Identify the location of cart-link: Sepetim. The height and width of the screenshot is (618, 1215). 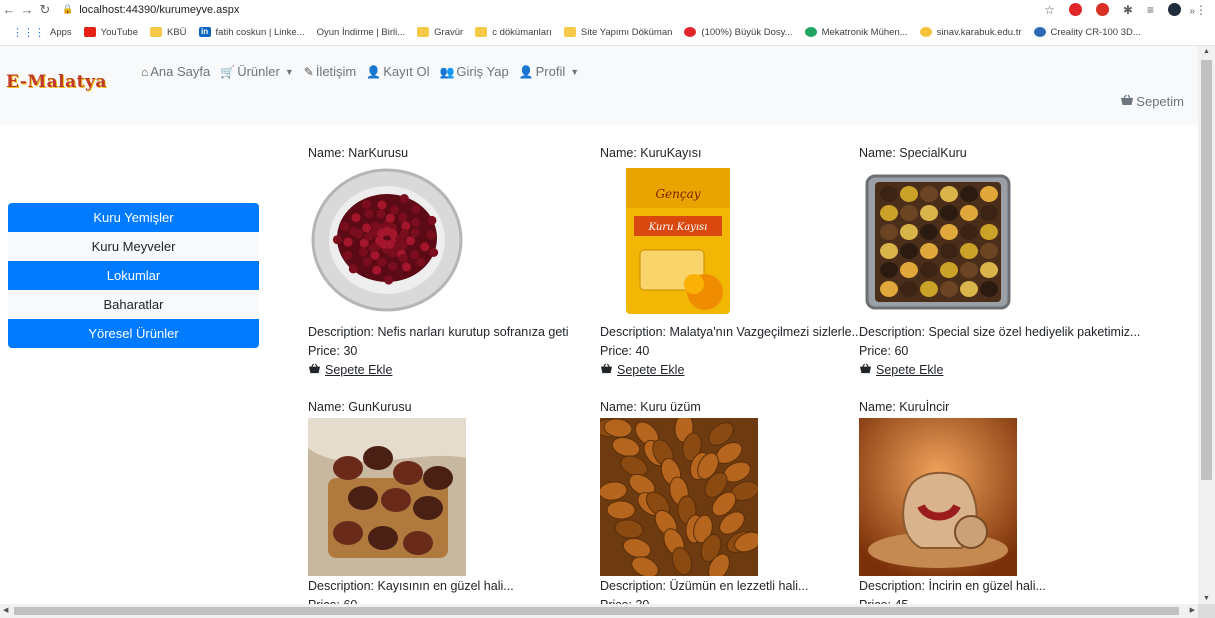
(1152, 101).